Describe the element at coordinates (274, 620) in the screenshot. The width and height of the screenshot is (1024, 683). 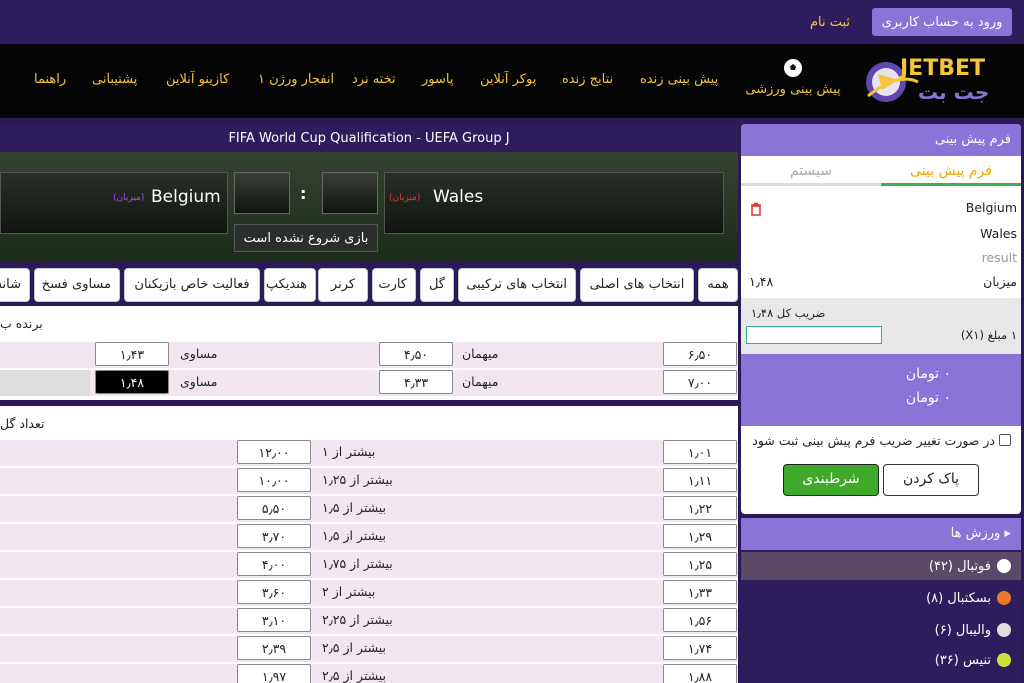
I see `odd-button: ۳٫۱۰` at that location.